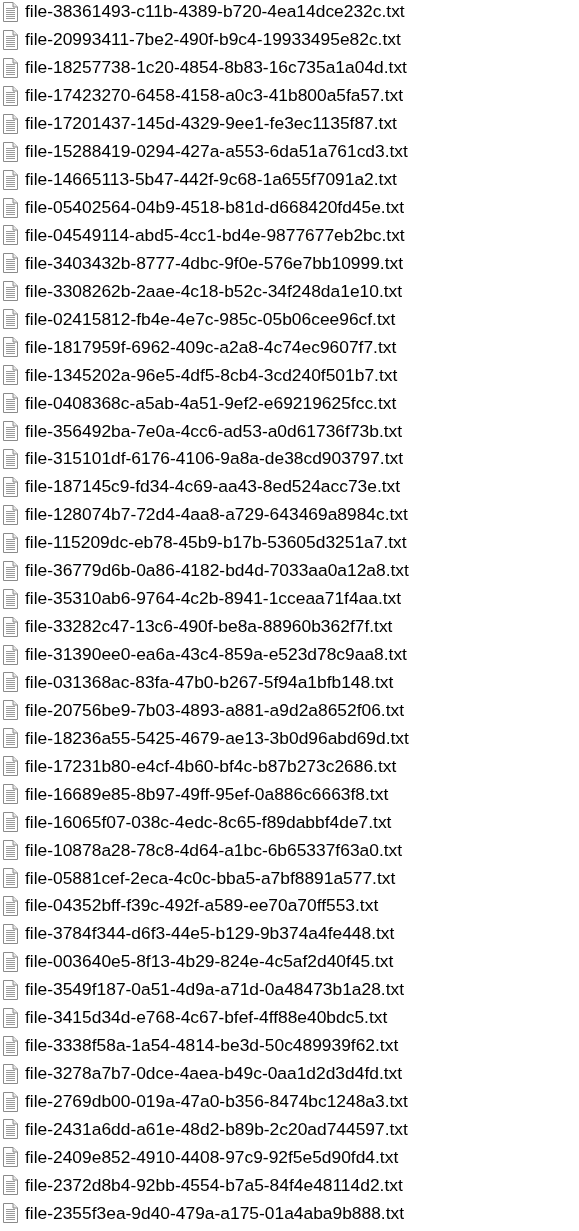 This screenshot has width=579, height=1231. What do you see at coordinates (208, 822) in the screenshot?
I see `file-name: file-16065f07-038c-4edc-8c65-f89dabbf4de7.txt` at bounding box center [208, 822].